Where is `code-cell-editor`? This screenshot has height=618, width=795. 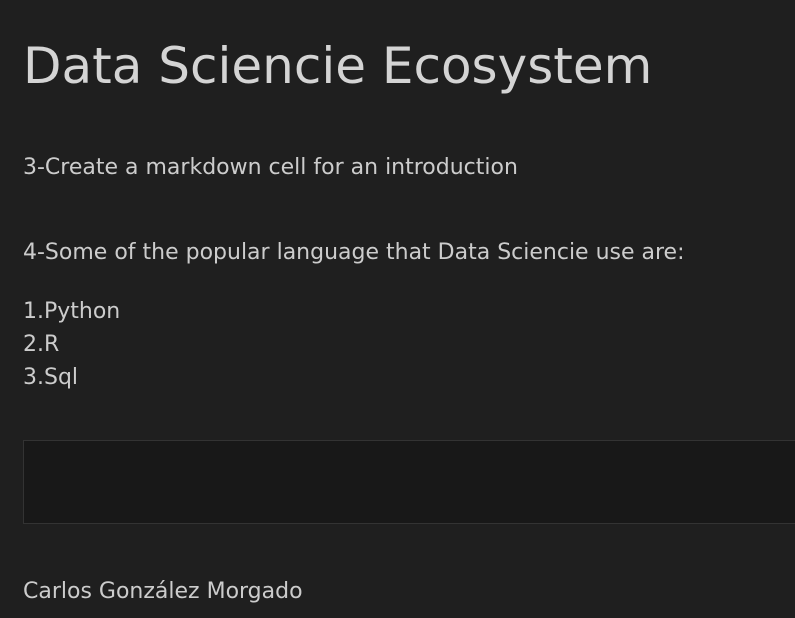
code-cell-editor is located at coordinates (409, 482).